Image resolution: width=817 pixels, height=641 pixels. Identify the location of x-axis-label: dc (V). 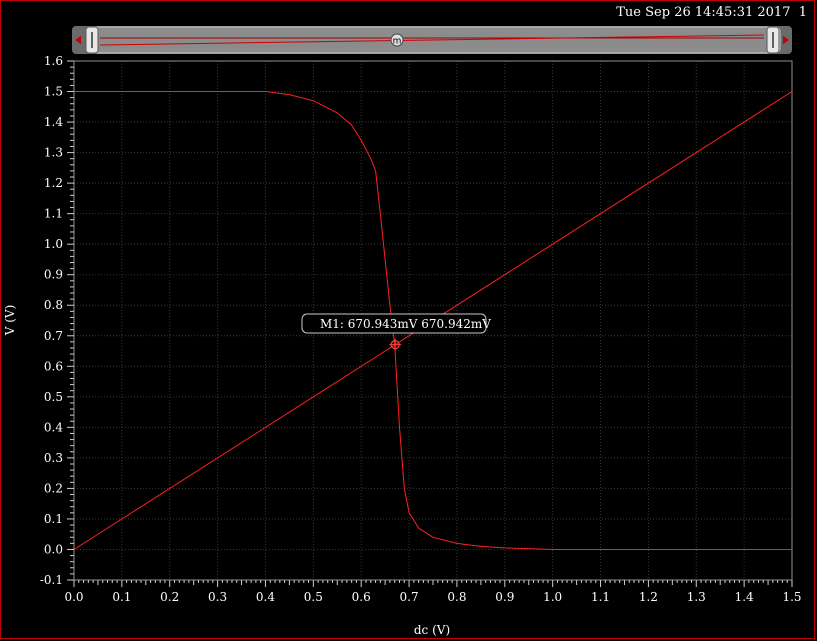
(432, 630).